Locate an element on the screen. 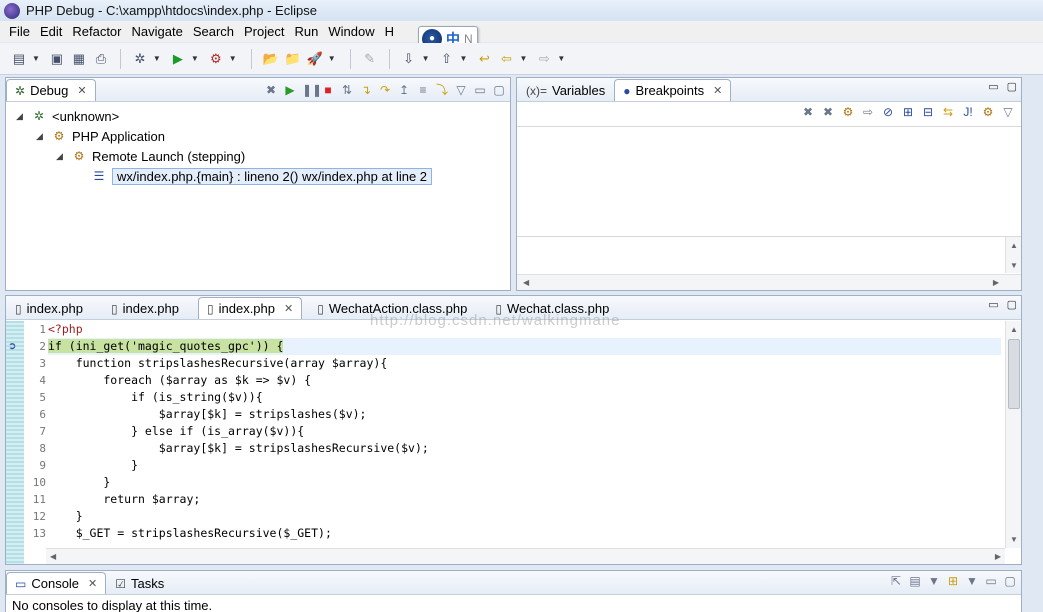 This screenshot has width=1043, height=612. forward-icon: ⇨ is located at coordinates (544, 59).